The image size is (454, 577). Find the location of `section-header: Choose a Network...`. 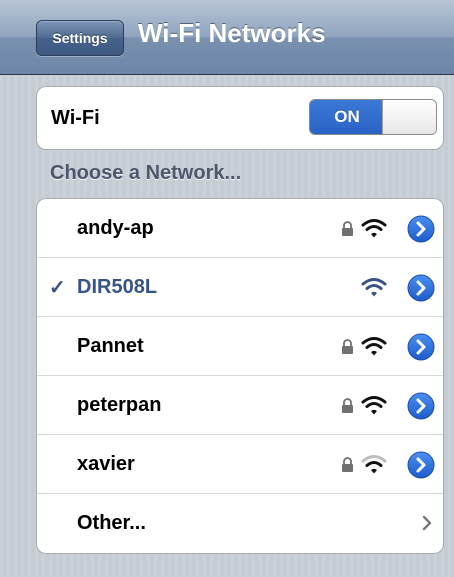

section-header: Choose a Network... is located at coordinates (146, 173).